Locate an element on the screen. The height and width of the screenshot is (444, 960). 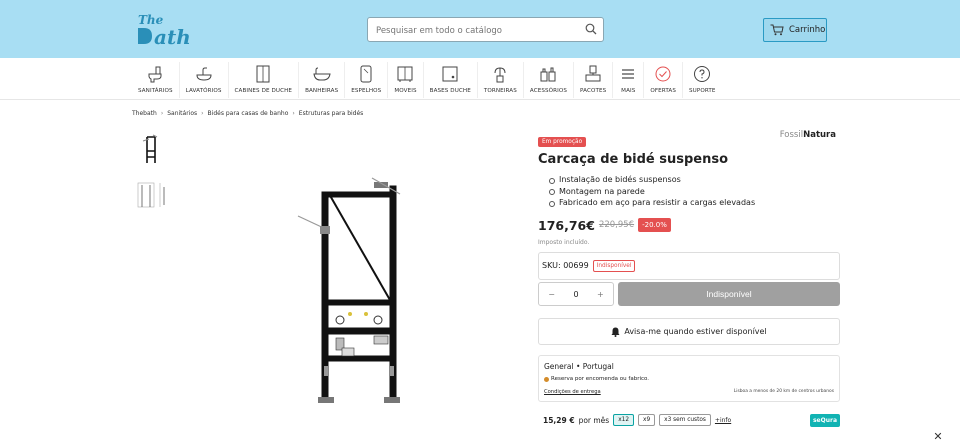
sequra-logo: seQura is located at coordinates (824, 420).